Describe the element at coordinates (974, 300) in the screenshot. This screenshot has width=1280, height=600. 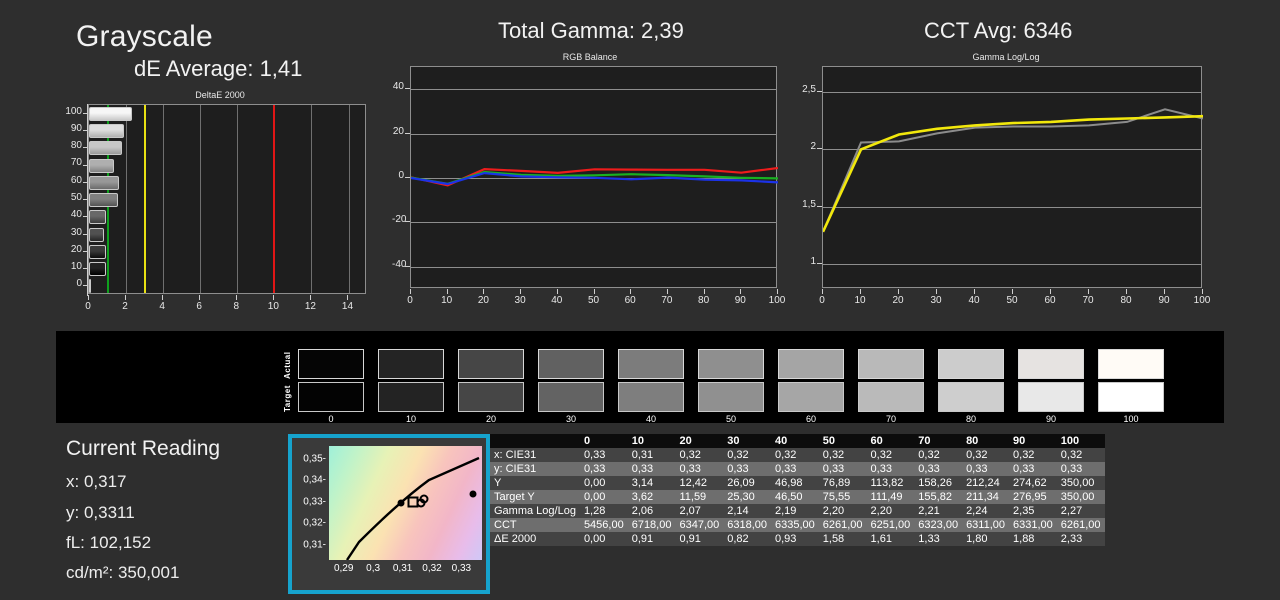
I see `gamma-x-tick: 40` at that location.